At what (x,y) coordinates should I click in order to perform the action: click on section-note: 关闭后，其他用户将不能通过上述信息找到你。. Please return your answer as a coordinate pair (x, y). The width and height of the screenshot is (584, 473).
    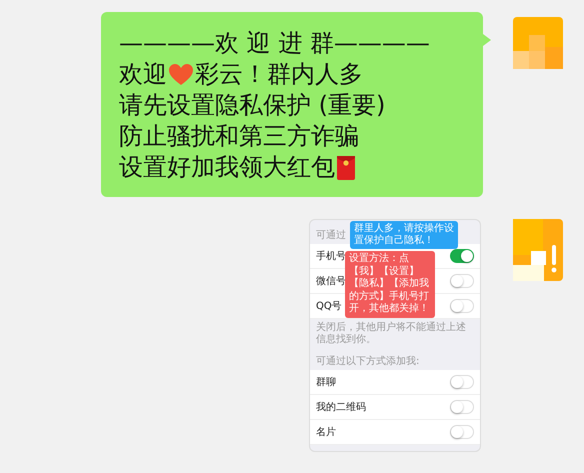
    Looking at the image, I should click on (391, 333).